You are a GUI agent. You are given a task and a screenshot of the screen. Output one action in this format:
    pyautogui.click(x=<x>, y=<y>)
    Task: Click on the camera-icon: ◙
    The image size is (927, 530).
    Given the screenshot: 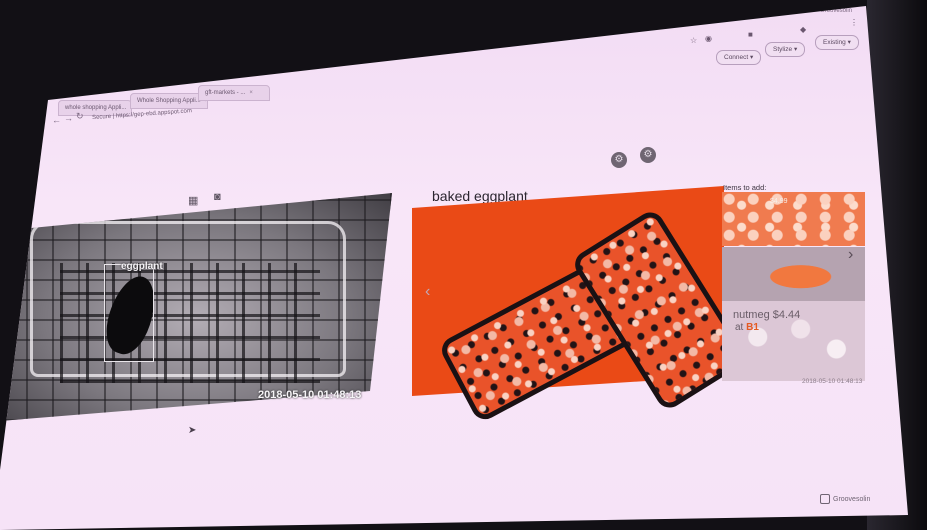 What is the action you would take?
    pyautogui.click(x=217, y=197)
    